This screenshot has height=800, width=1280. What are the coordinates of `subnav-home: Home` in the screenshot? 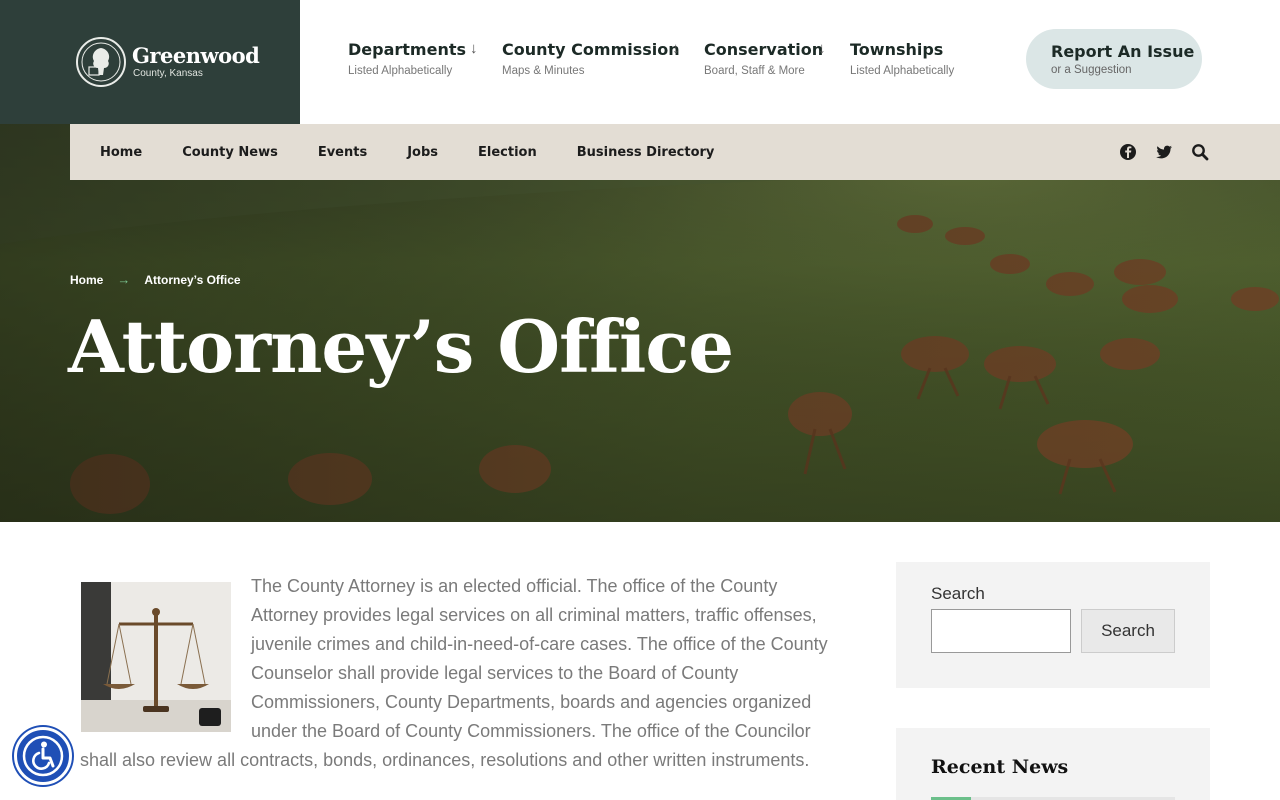 It's located at (121, 152).